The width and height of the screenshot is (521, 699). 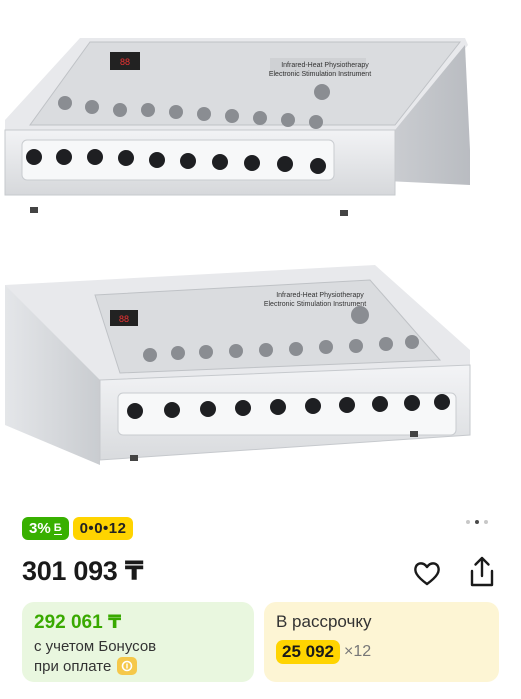 I want to click on bonus-price-card: 292 061 ₸ с учетом Бонусов при оплате, so click(x=138, y=642).